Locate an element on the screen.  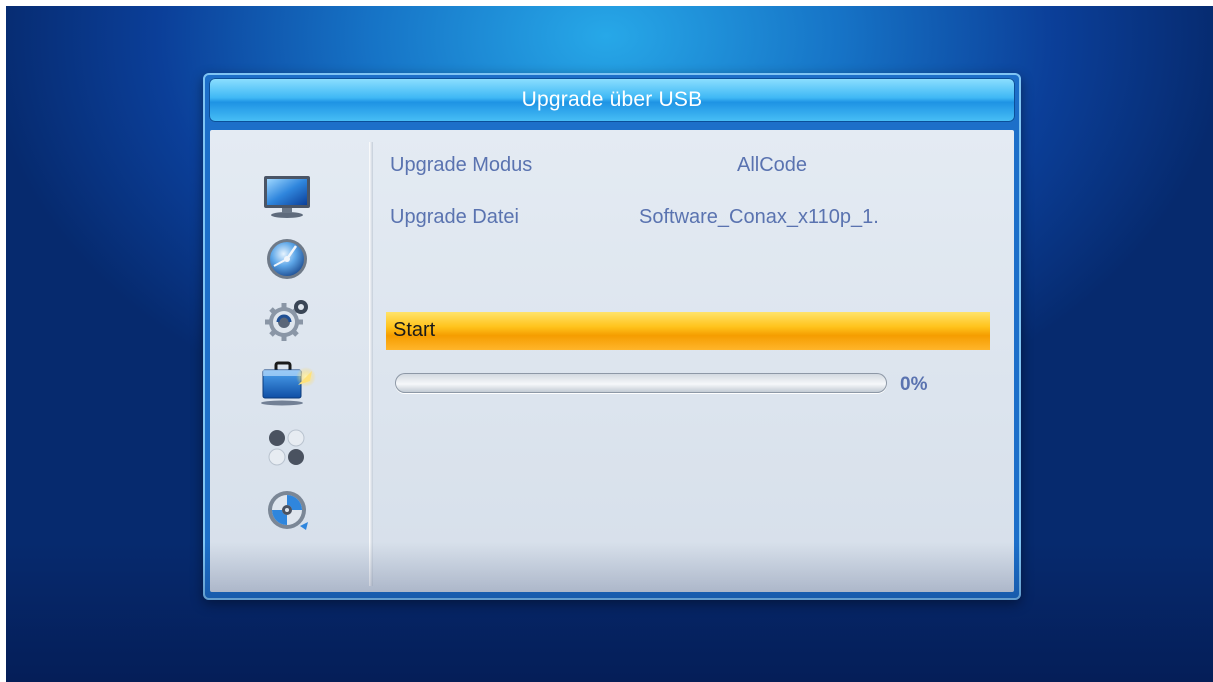
upgrade-file-label: Upgrade Datei is located at coordinates (454, 217).